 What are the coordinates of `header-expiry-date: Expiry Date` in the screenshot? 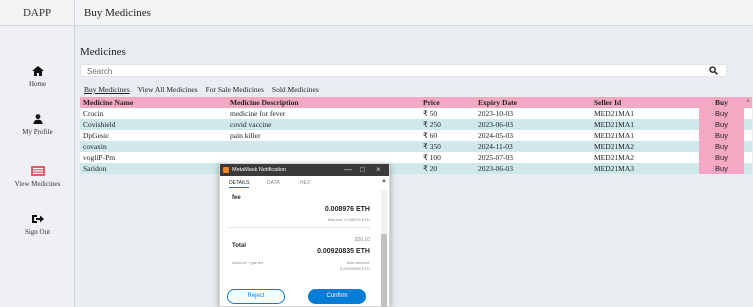 It's located at (497, 102).